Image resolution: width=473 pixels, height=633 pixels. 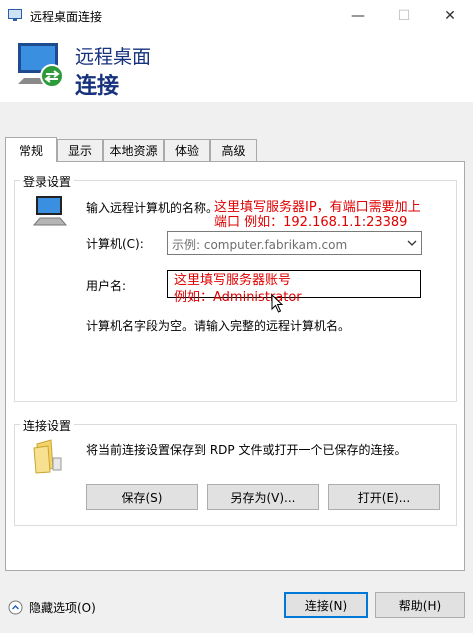 I want to click on connection-description: 将当前连接设置保存到 RDP 文件或打开一个已保存的连接。, so click(x=246, y=450).